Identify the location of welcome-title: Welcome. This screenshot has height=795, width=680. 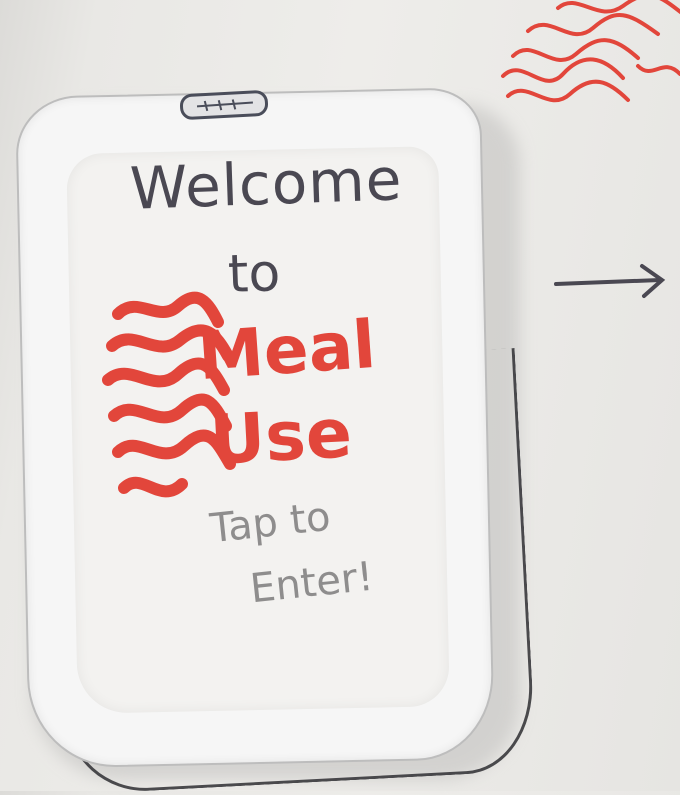
(266, 184).